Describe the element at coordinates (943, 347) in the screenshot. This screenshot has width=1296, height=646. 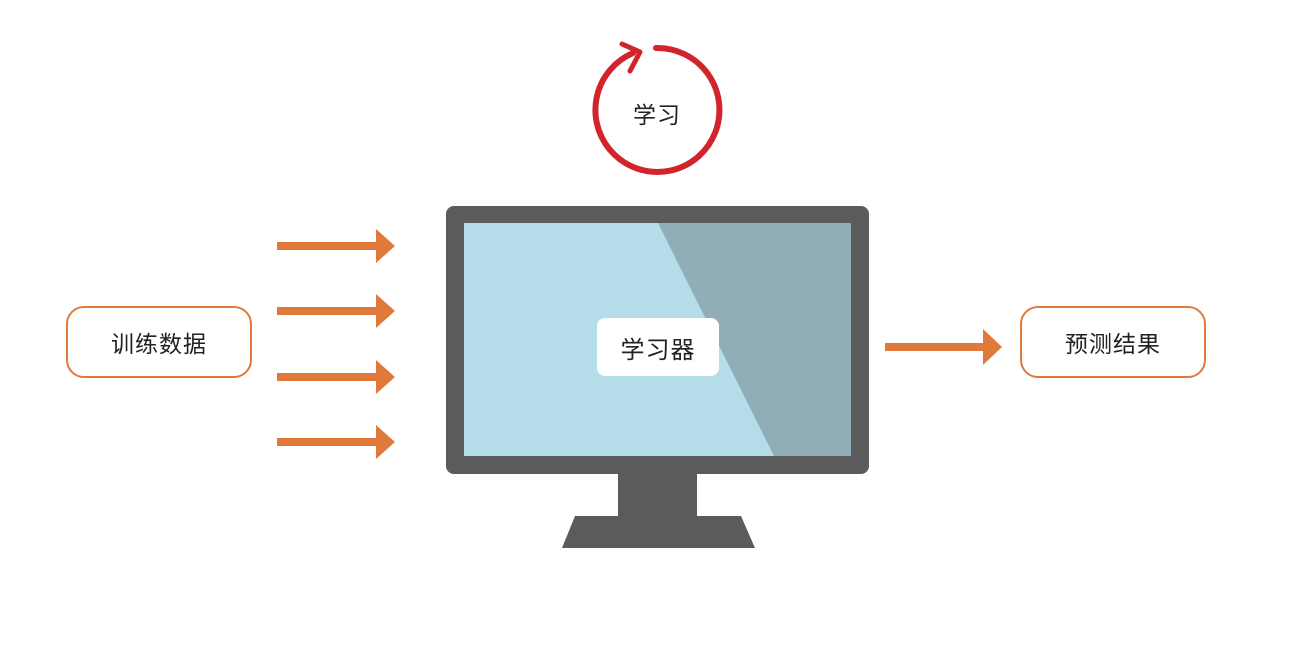
I see `output-arrow` at that location.